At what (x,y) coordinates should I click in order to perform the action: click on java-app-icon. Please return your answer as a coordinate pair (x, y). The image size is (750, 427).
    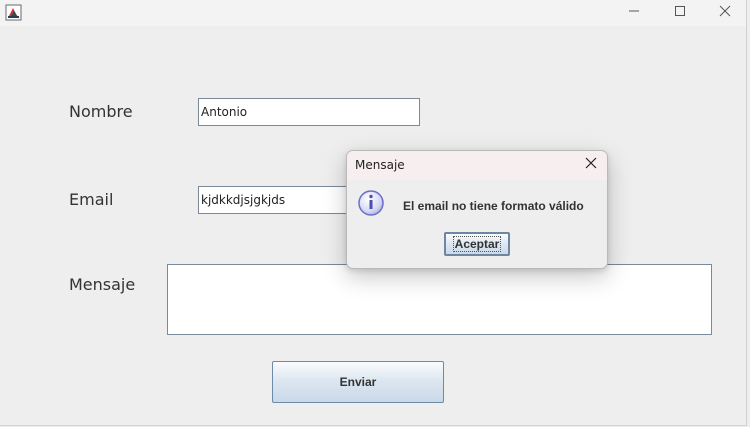
    Looking at the image, I should click on (13, 12).